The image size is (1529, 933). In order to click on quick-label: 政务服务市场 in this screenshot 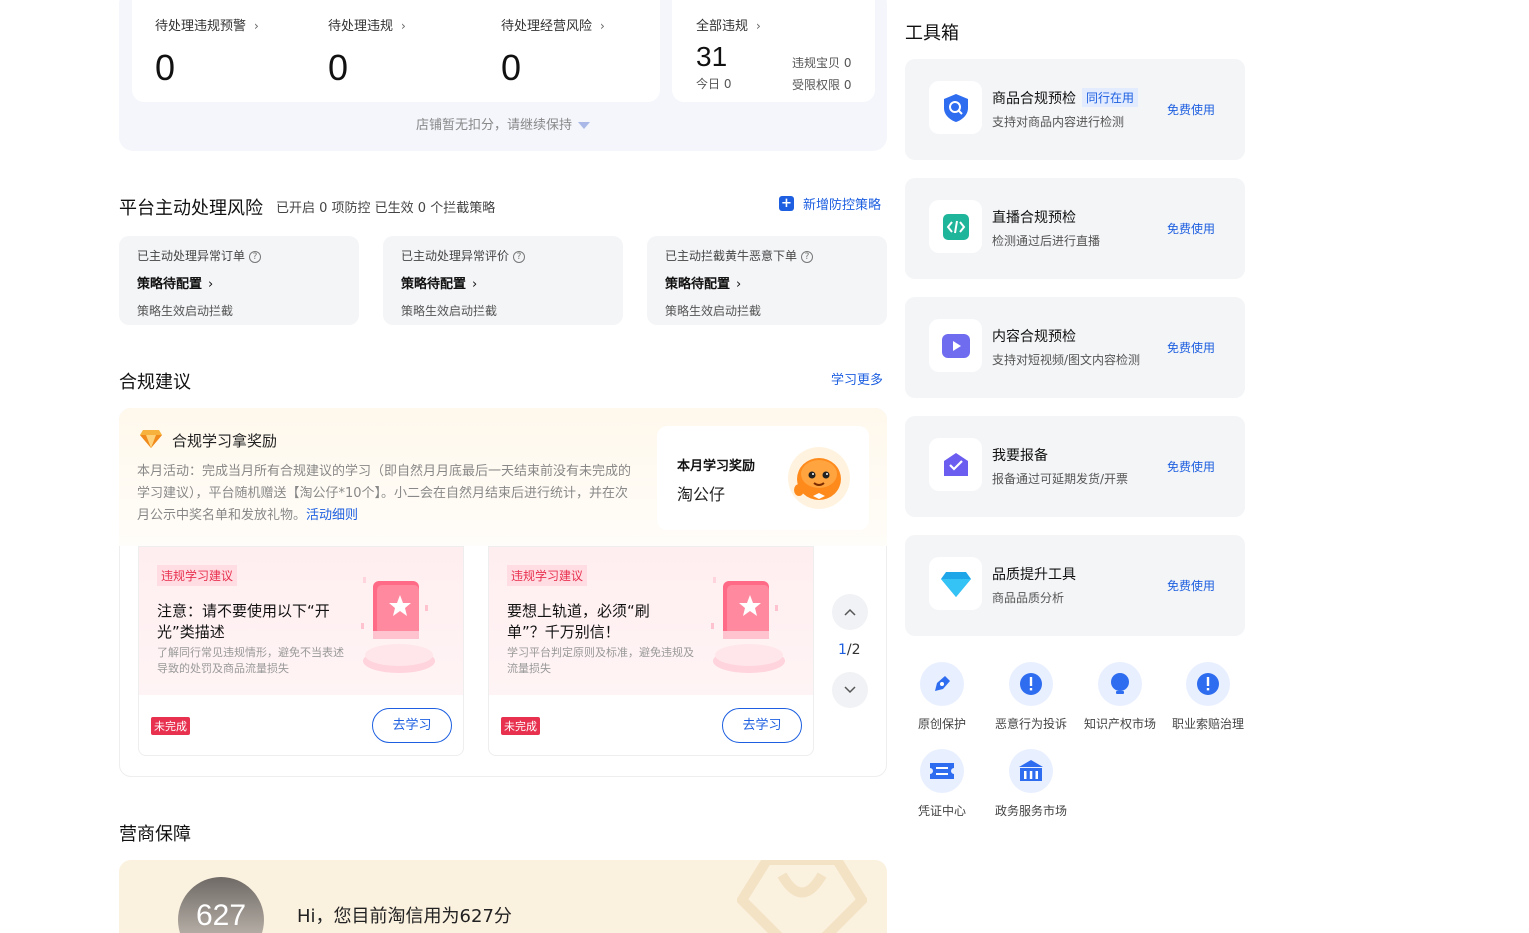, I will do `click(1030, 811)`.